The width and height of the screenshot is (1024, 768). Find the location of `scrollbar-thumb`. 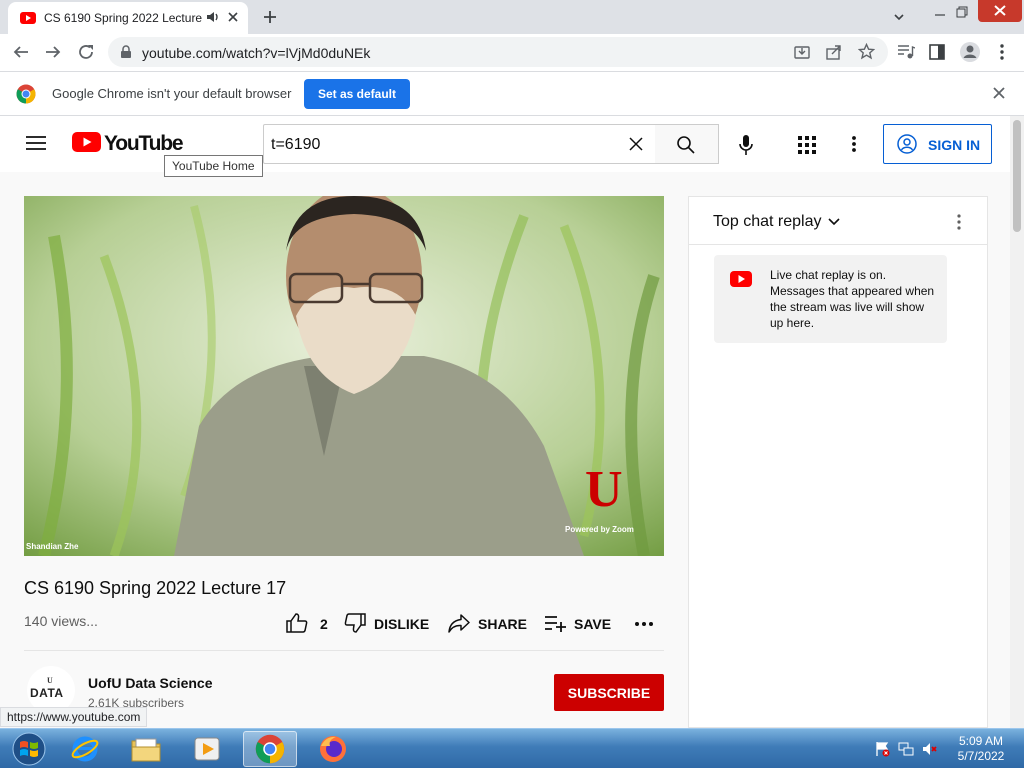

scrollbar-thumb is located at coordinates (1017, 176).